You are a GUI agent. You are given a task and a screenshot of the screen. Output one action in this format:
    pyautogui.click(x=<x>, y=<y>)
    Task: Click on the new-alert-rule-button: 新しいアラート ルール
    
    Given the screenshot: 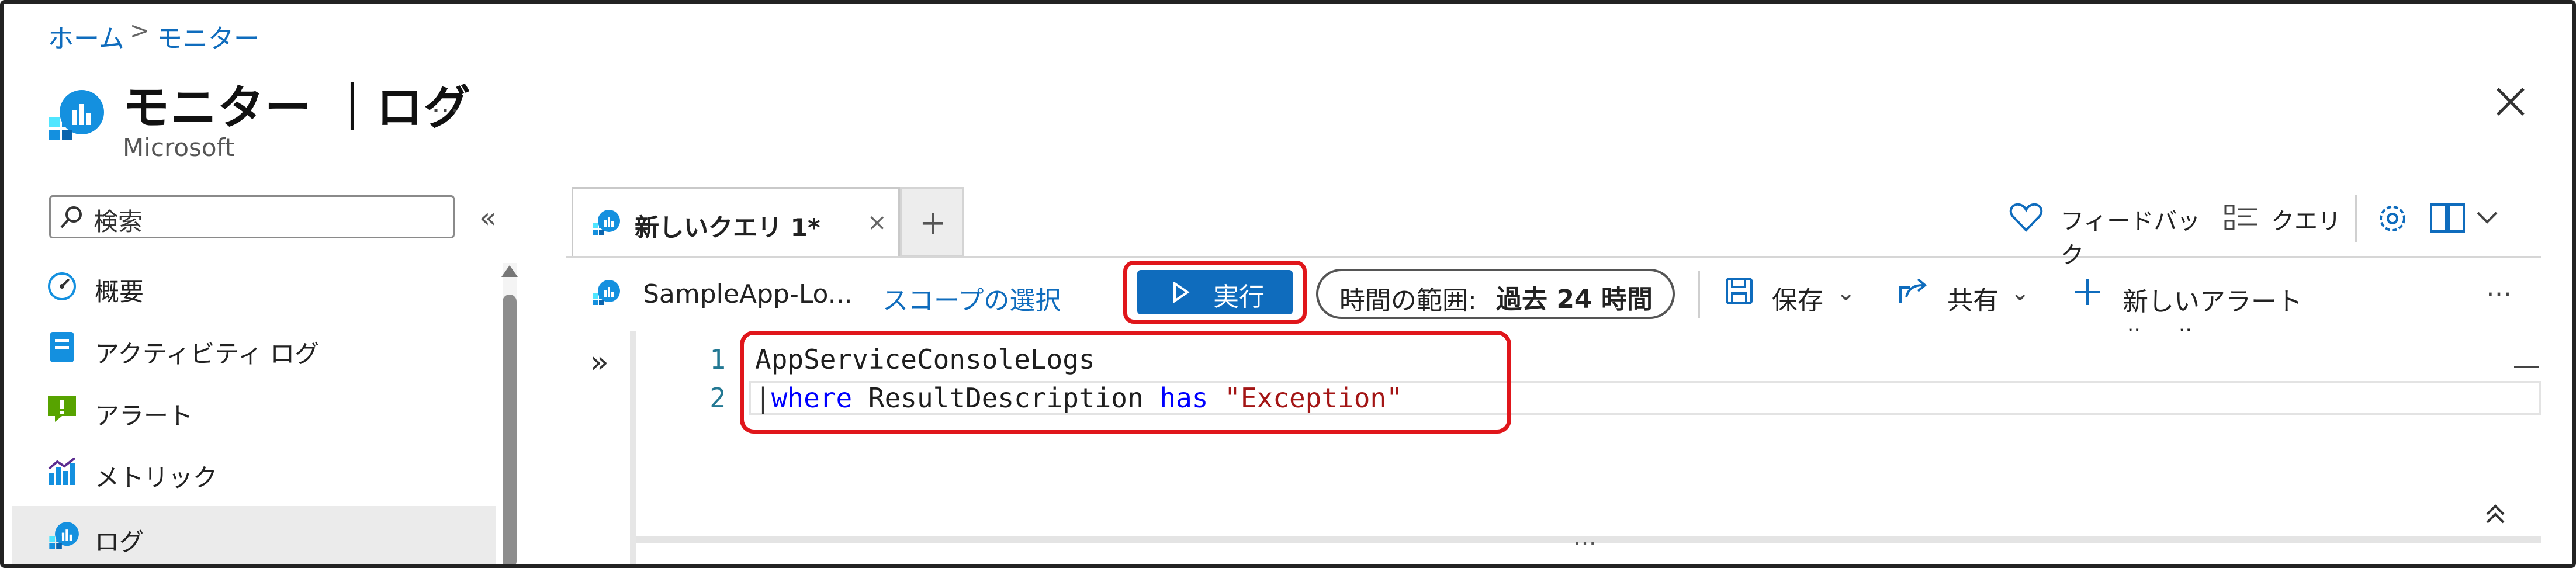 What is the action you would take?
    pyautogui.click(x=2202, y=313)
    